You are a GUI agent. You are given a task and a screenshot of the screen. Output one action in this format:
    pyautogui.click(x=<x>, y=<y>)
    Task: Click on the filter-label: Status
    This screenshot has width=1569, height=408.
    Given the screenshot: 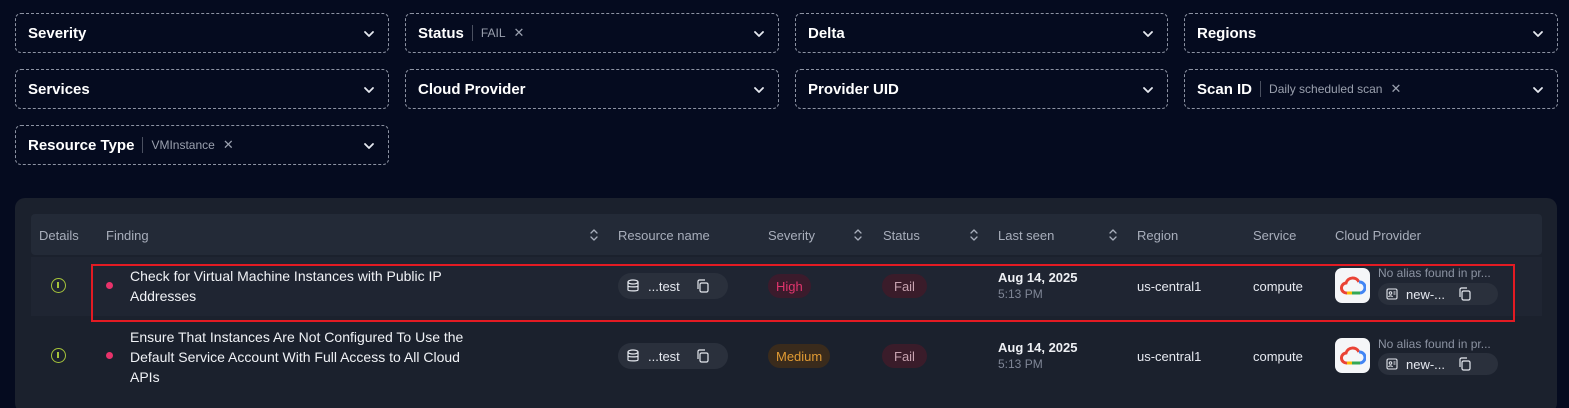 What is the action you would take?
    pyautogui.click(x=441, y=33)
    